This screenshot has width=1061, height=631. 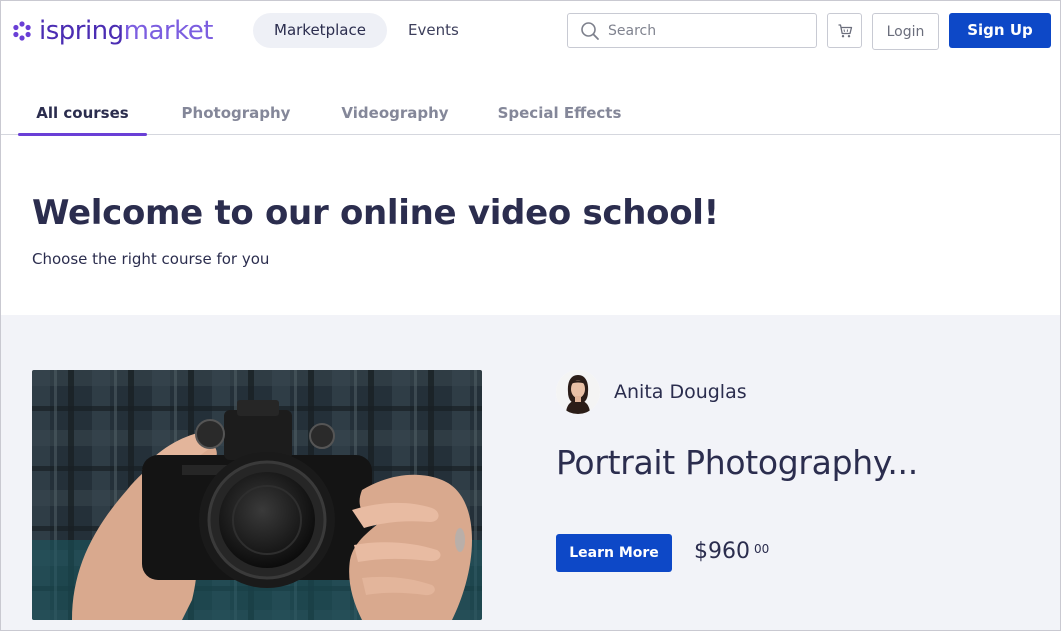 What do you see at coordinates (395, 112) in the screenshot?
I see `tab-videography: Videography` at bounding box center [395, 112].